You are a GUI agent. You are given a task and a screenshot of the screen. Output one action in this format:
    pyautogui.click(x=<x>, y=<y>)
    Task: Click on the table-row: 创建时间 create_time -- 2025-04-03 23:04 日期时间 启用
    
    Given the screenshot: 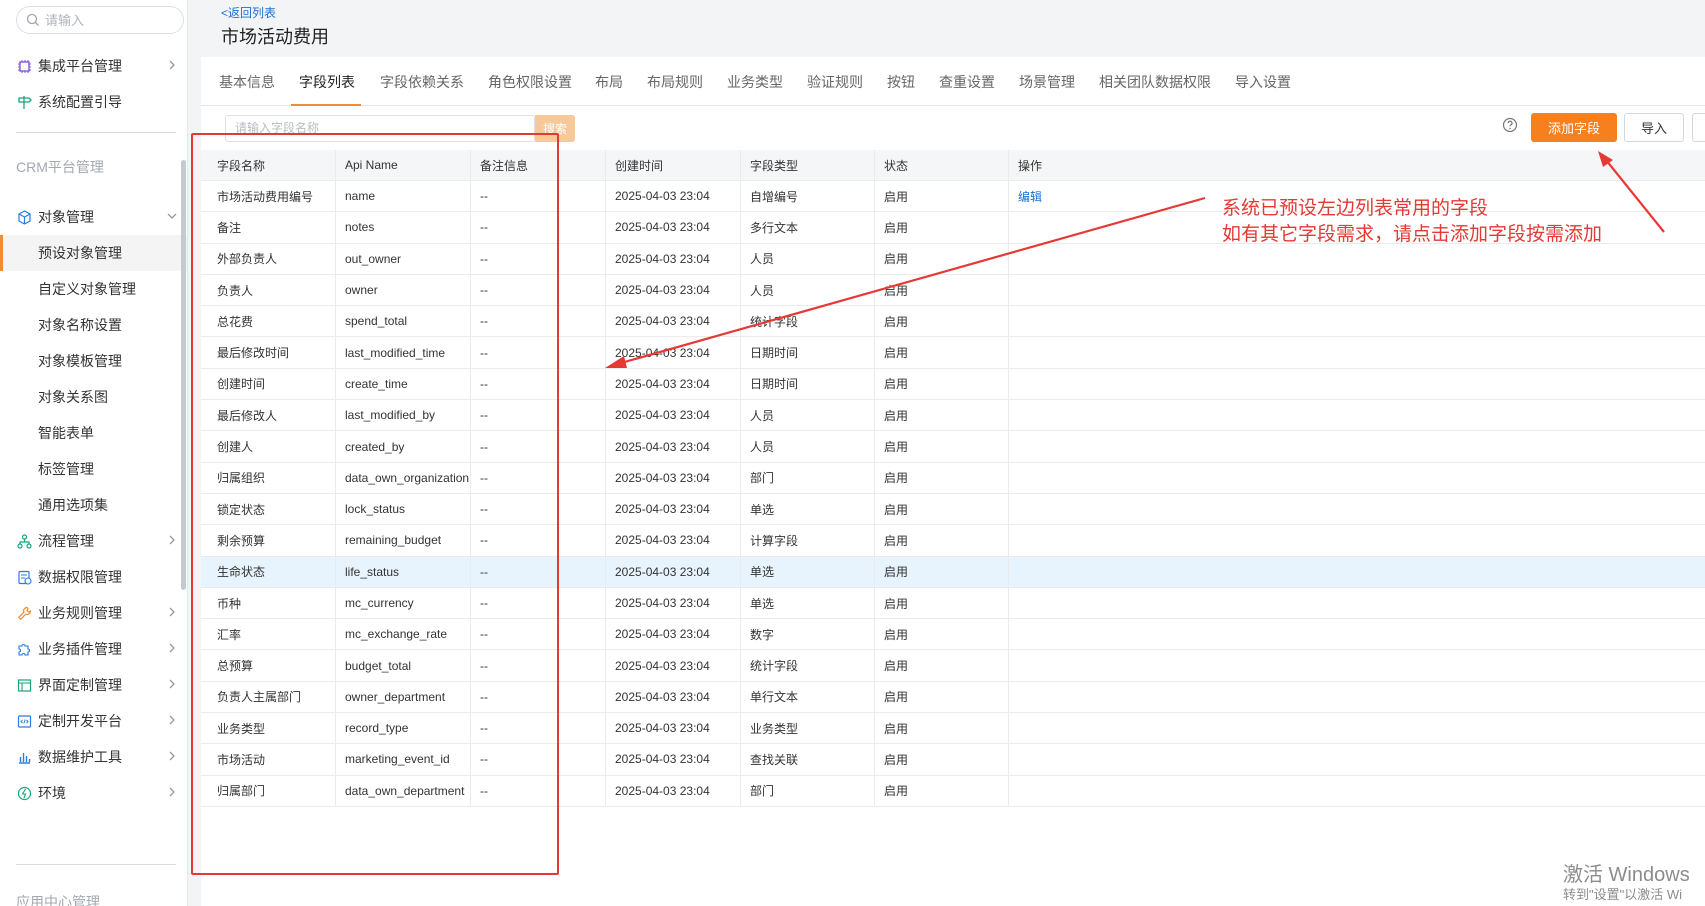 What is the action you would take?
    pyautogui.click(x=953, y=384)
    